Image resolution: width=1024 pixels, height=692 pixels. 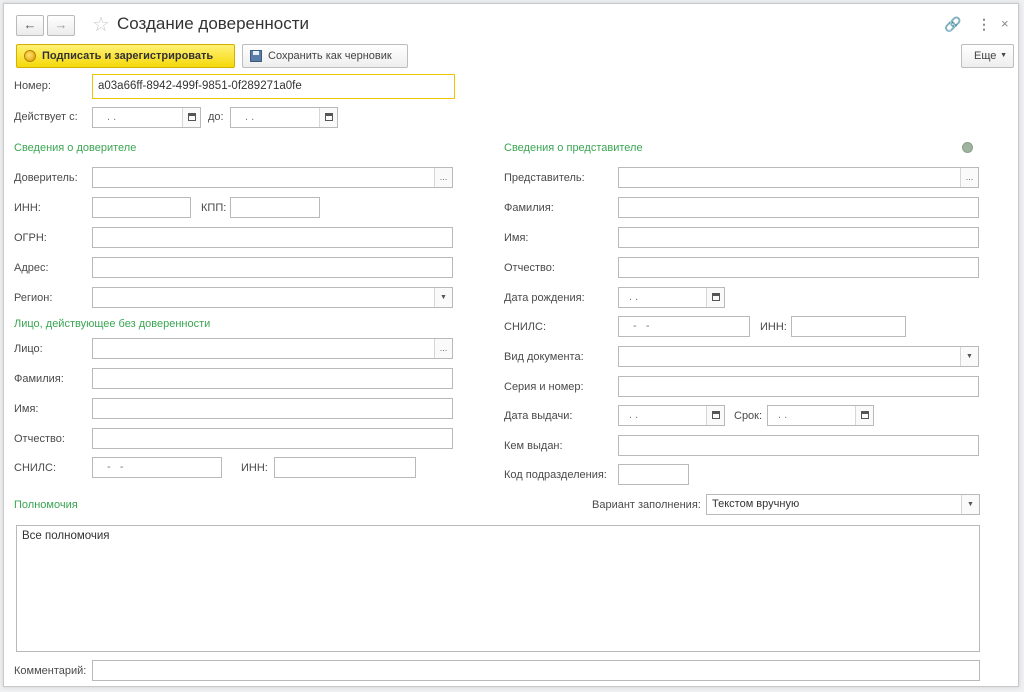 What do you see at coordinates (330, 56) in the screenshot?
I see `save-draft-label: Сохранить как черновик` at bounding box center [330, 56].